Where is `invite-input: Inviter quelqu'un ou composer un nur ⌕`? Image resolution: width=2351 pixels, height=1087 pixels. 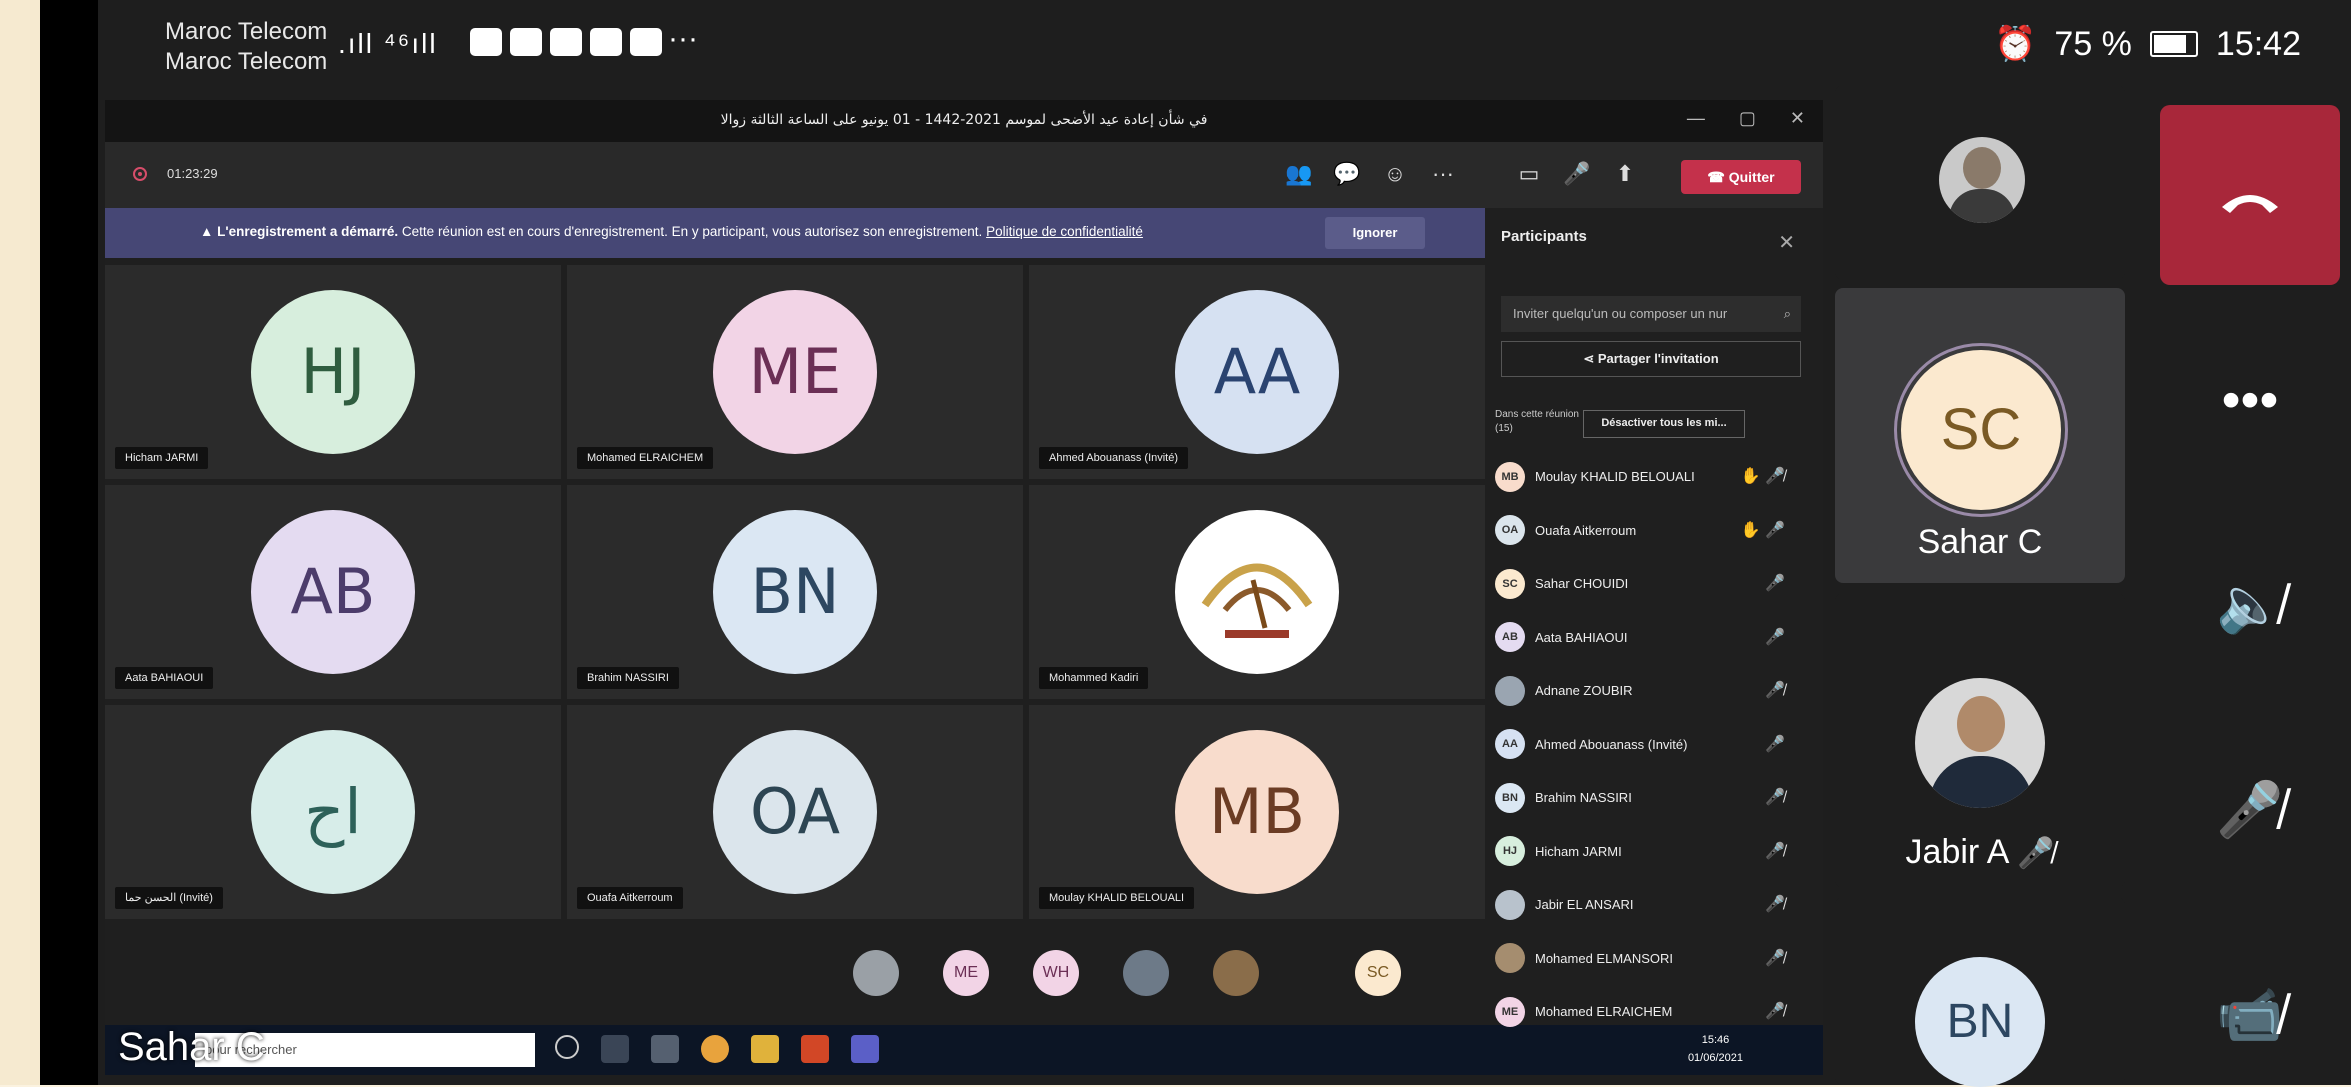
invite-input: Inviter quelqu'un ou composer un nur ⌕ is located at coordinates (1651, 314).